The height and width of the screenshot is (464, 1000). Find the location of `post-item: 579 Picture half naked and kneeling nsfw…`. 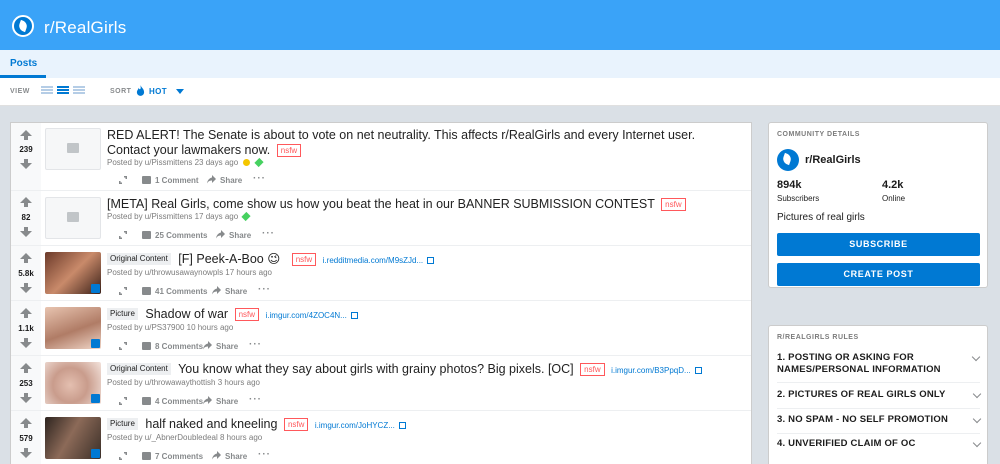

post-item: 579 Picture half naked and kneeling nsfw… is located at coordinates (381, 437).